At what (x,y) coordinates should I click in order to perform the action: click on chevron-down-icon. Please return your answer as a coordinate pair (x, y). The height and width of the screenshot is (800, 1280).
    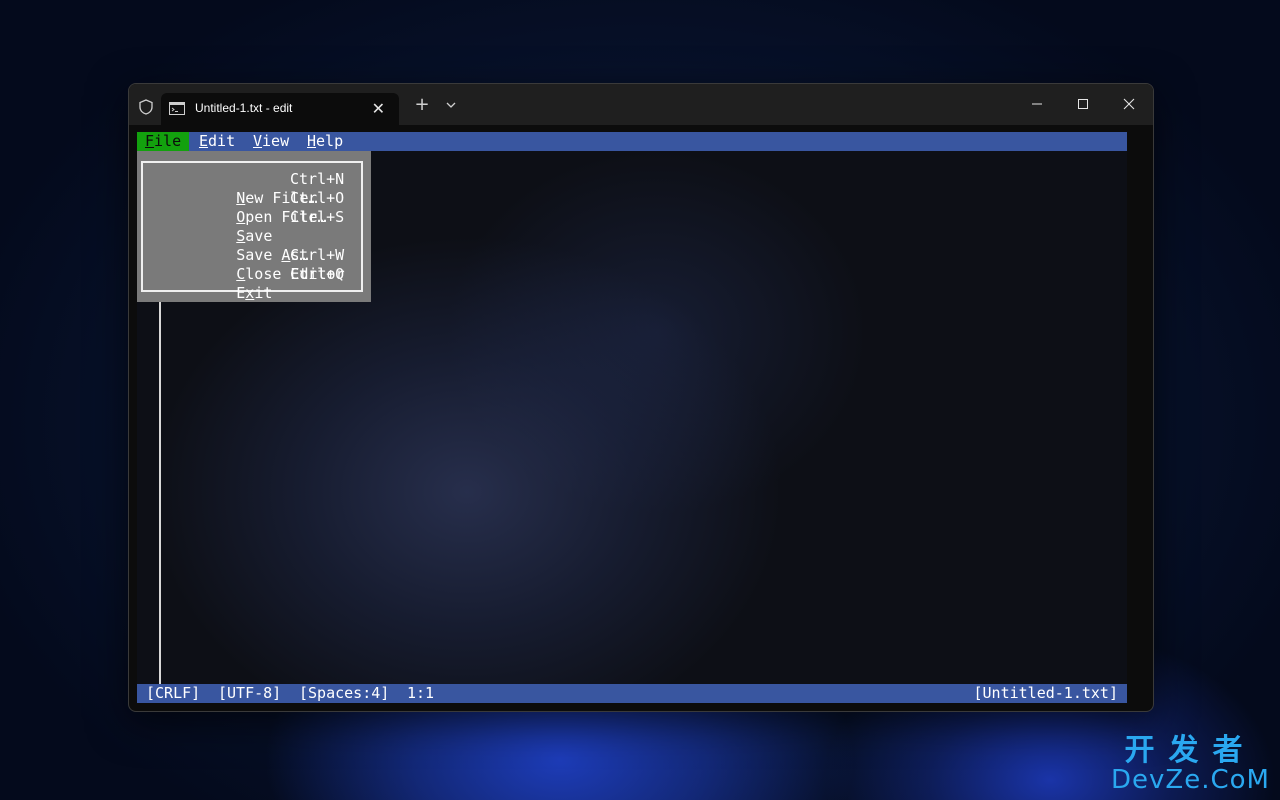
    Looking at the image, I should click on (451, 105).